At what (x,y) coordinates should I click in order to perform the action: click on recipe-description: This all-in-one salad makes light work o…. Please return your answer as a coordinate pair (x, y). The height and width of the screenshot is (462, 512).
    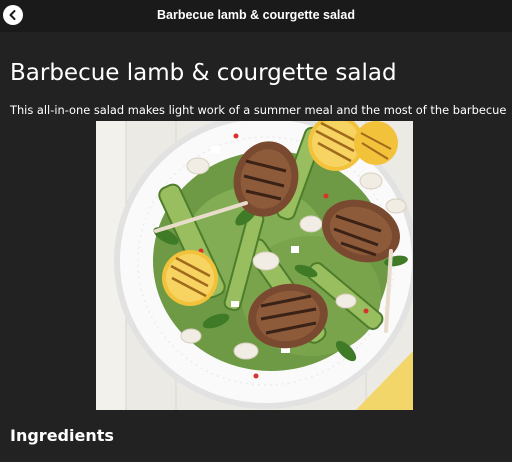
    Looking at the image, I should click on (258, 110).